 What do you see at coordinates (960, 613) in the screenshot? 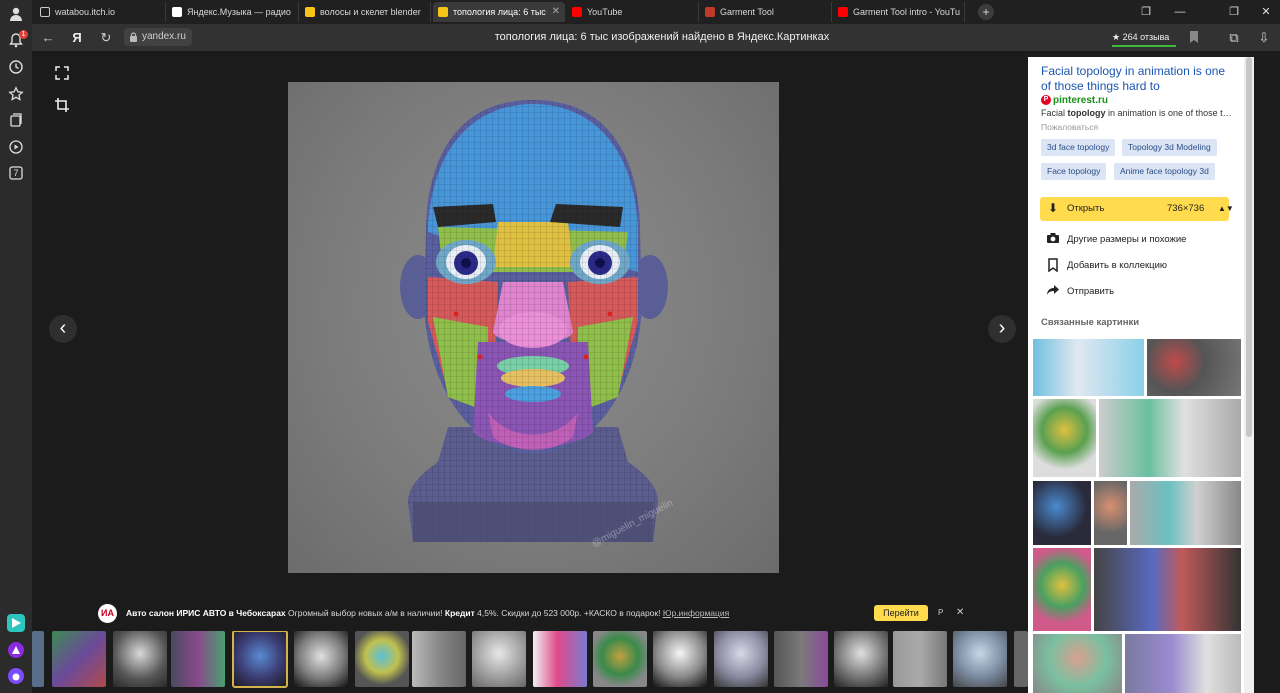
I see `ad-close-button: ✕` at bounding box center [960, 613].